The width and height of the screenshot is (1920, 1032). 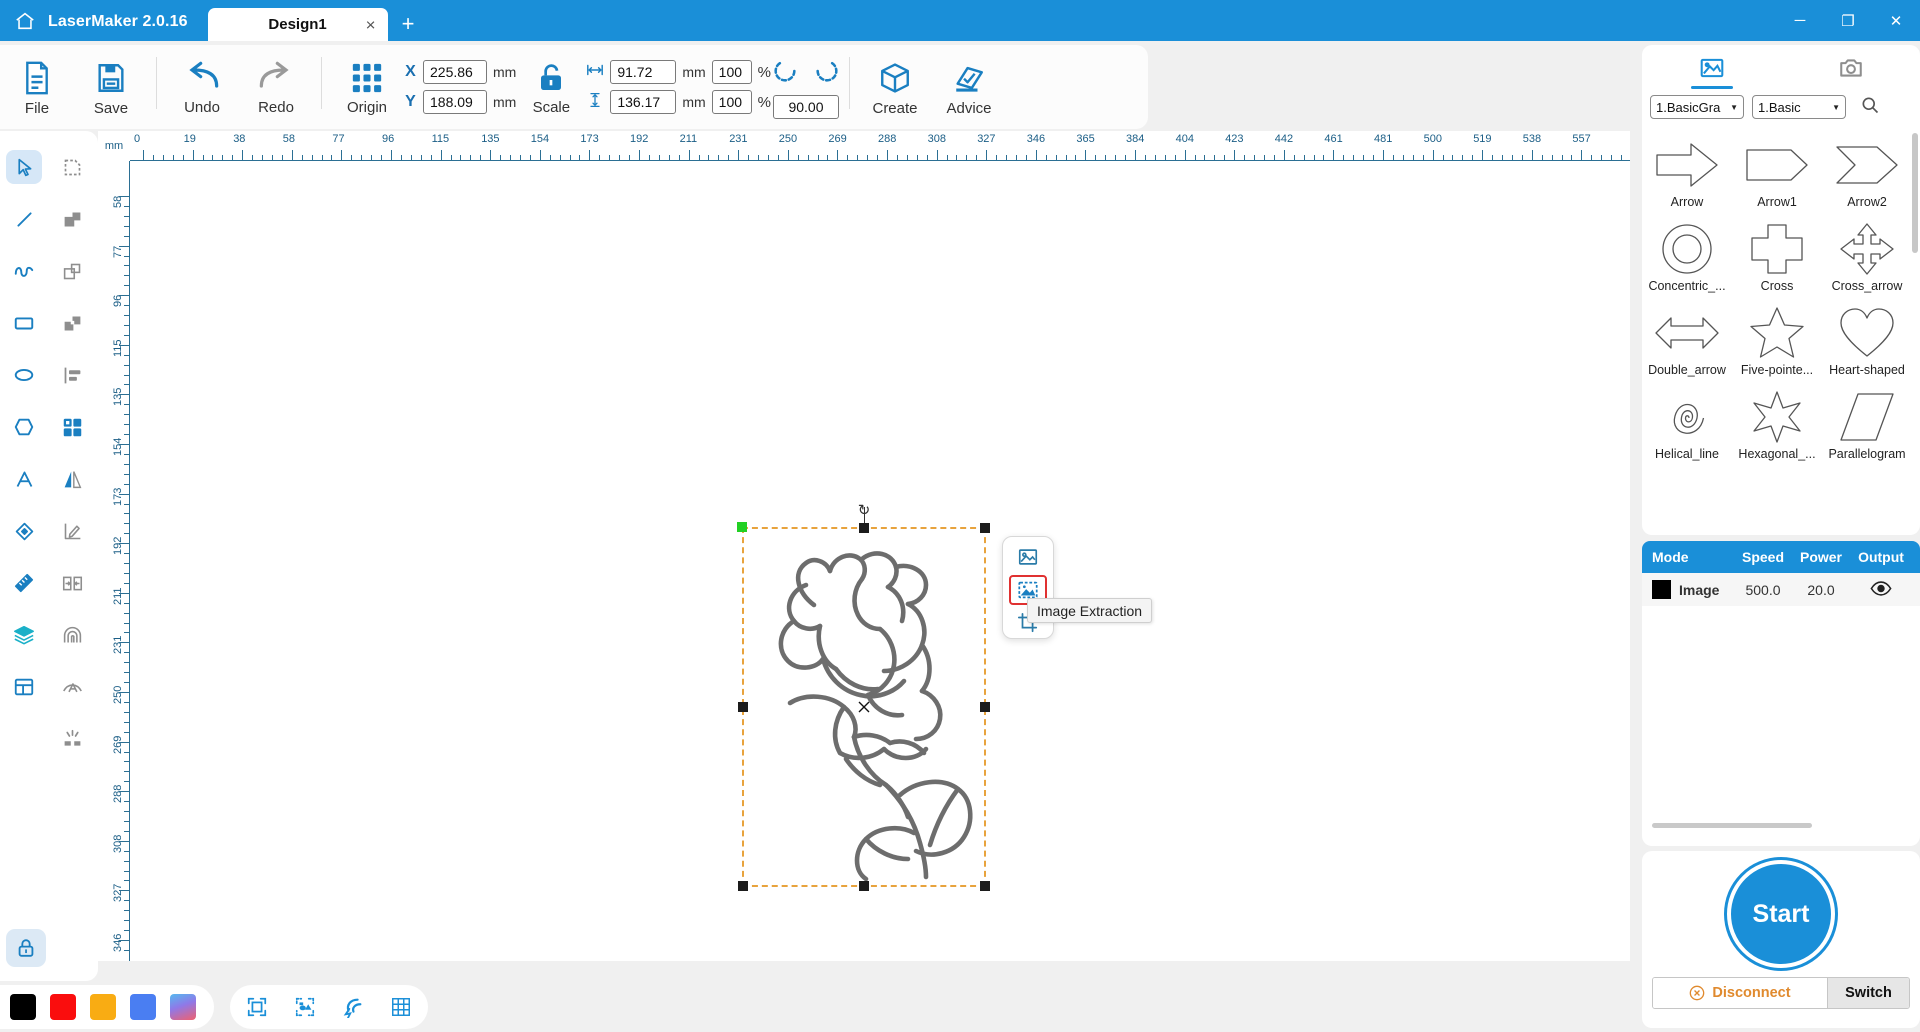 What do you see at coordinates (455, 72) in the screenshot?
I see `x-position-input: 225.86` at bounding box center [455, 72].